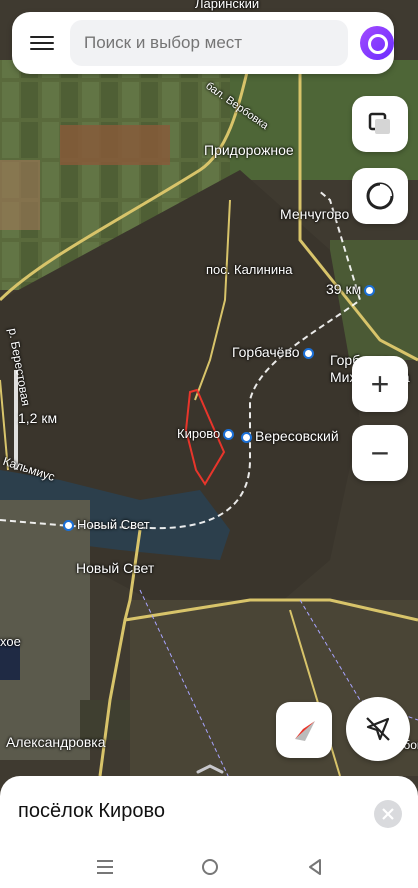 The width and height of the screenshot is (418, 888). What do you see at coordinates (249, 150) in the screenshot?
I see `label-pridorozhnoe: Придорожное` at bounding box center [249, 150].